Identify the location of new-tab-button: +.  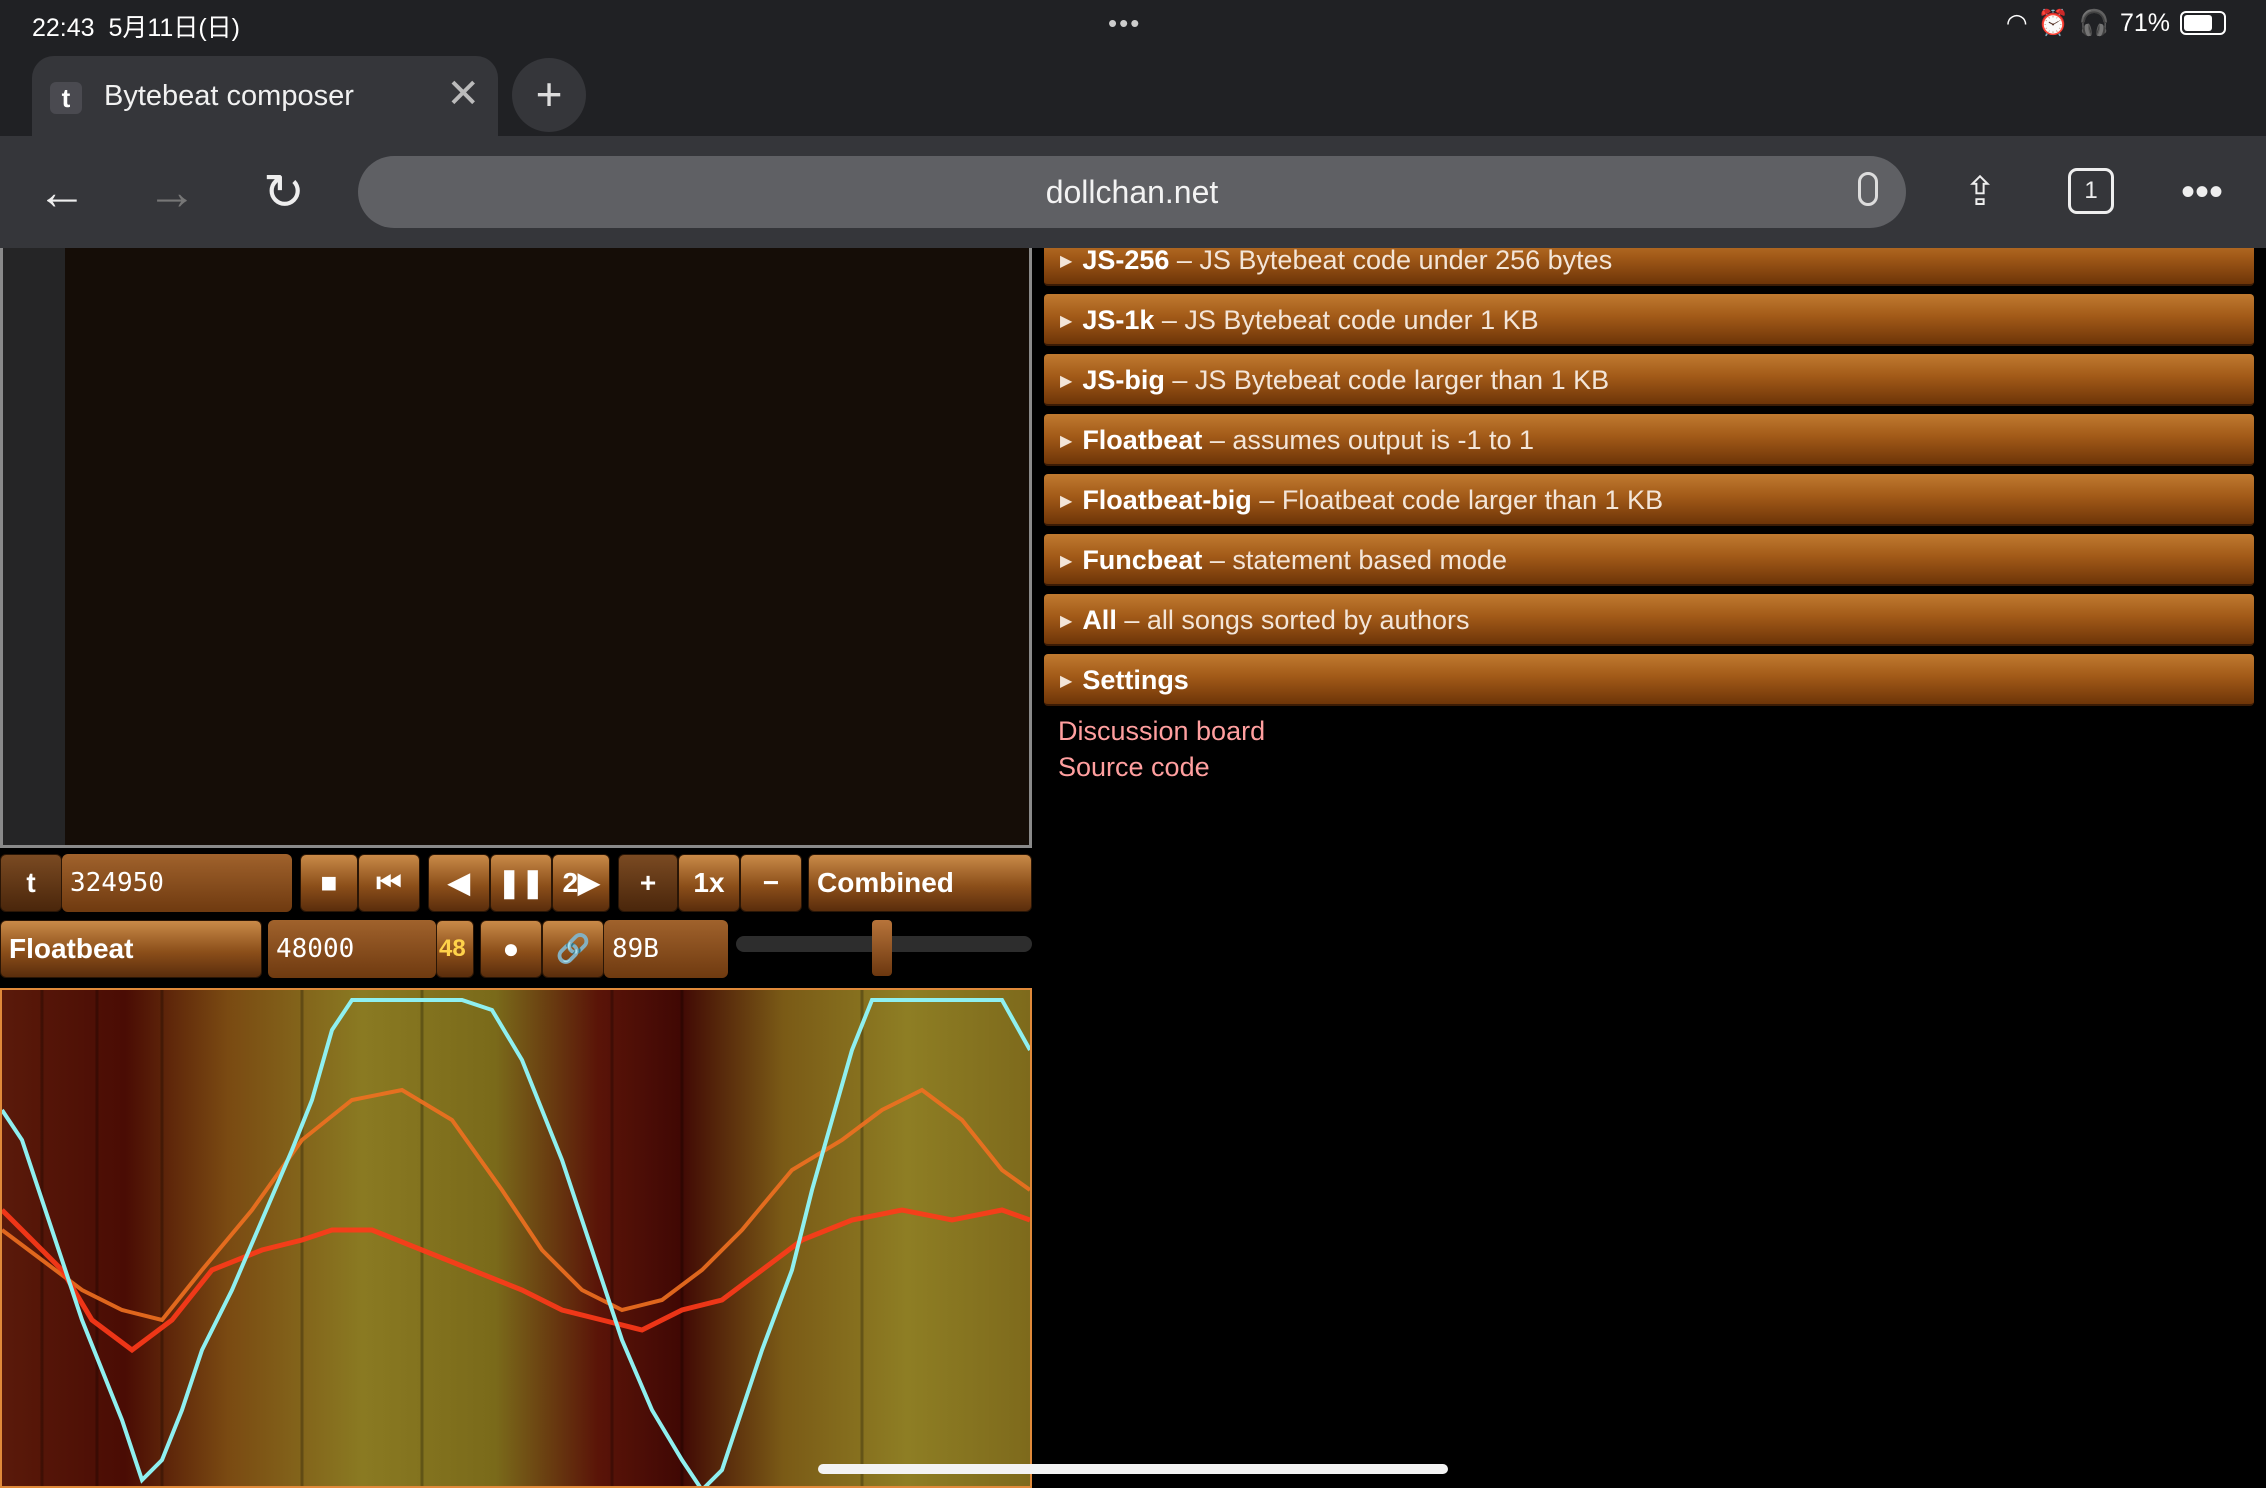
(549, 95).